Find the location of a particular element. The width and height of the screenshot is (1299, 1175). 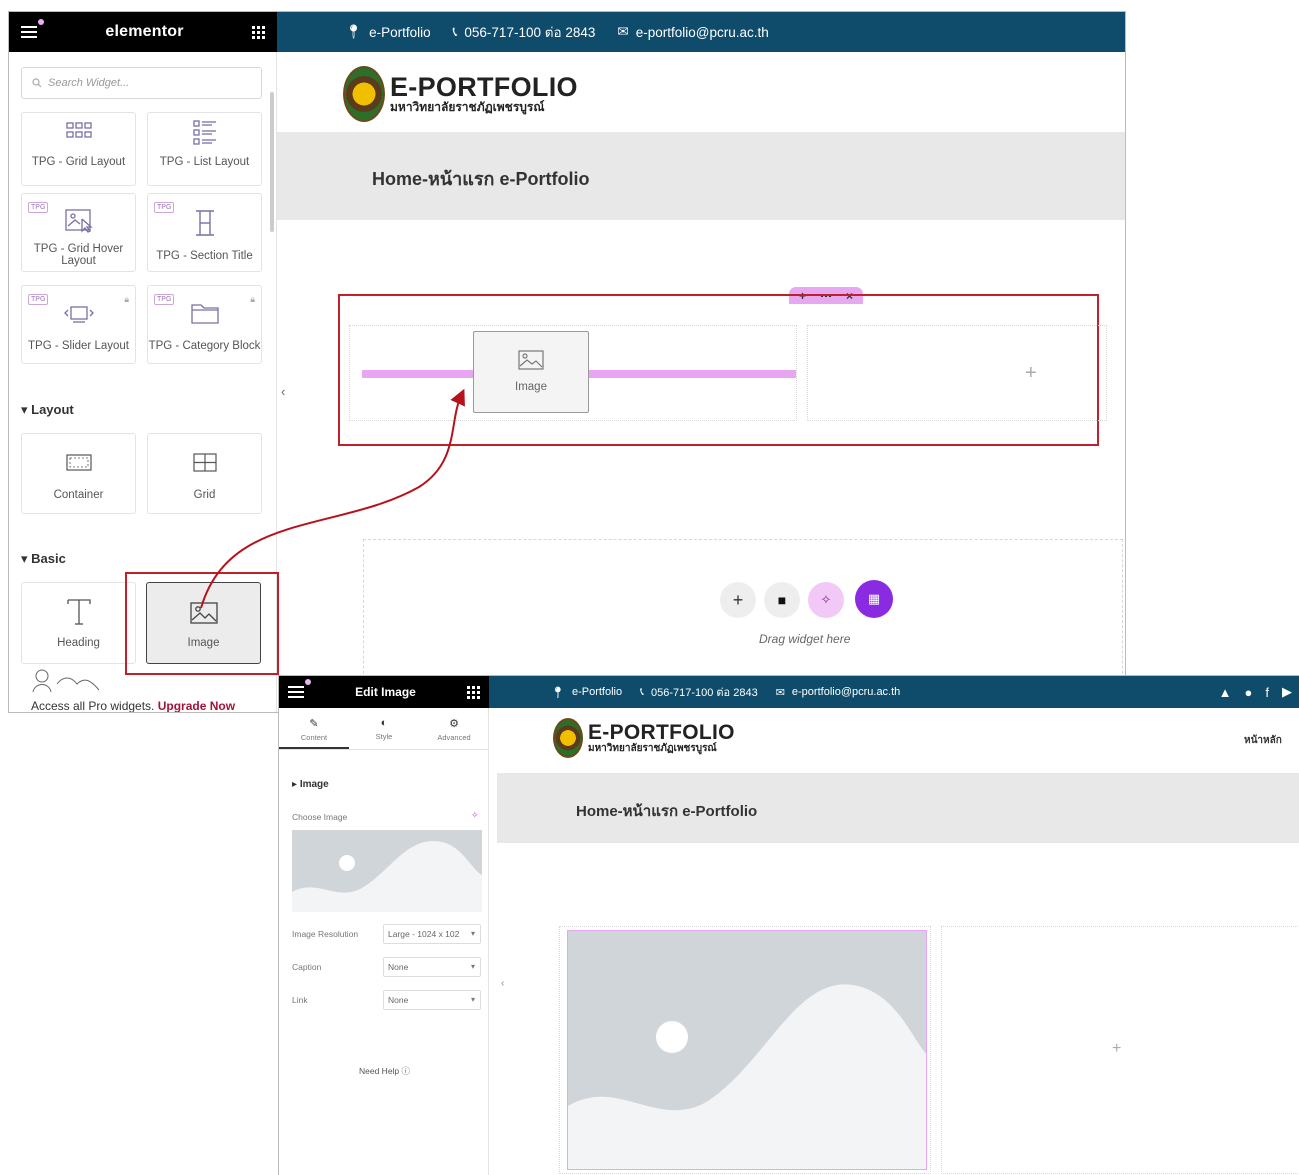

ai-button: ✧ is located at coordinates (826, 600).